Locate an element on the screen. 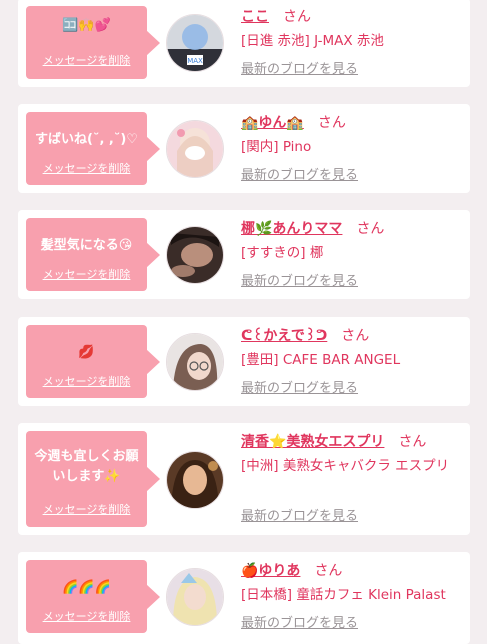 Image resolution: width=487 pixels, height=644 pixels. message-bubble: 今週も宜しくお願いします✨ メッセージを削除 is located at coordinates (93, 479).